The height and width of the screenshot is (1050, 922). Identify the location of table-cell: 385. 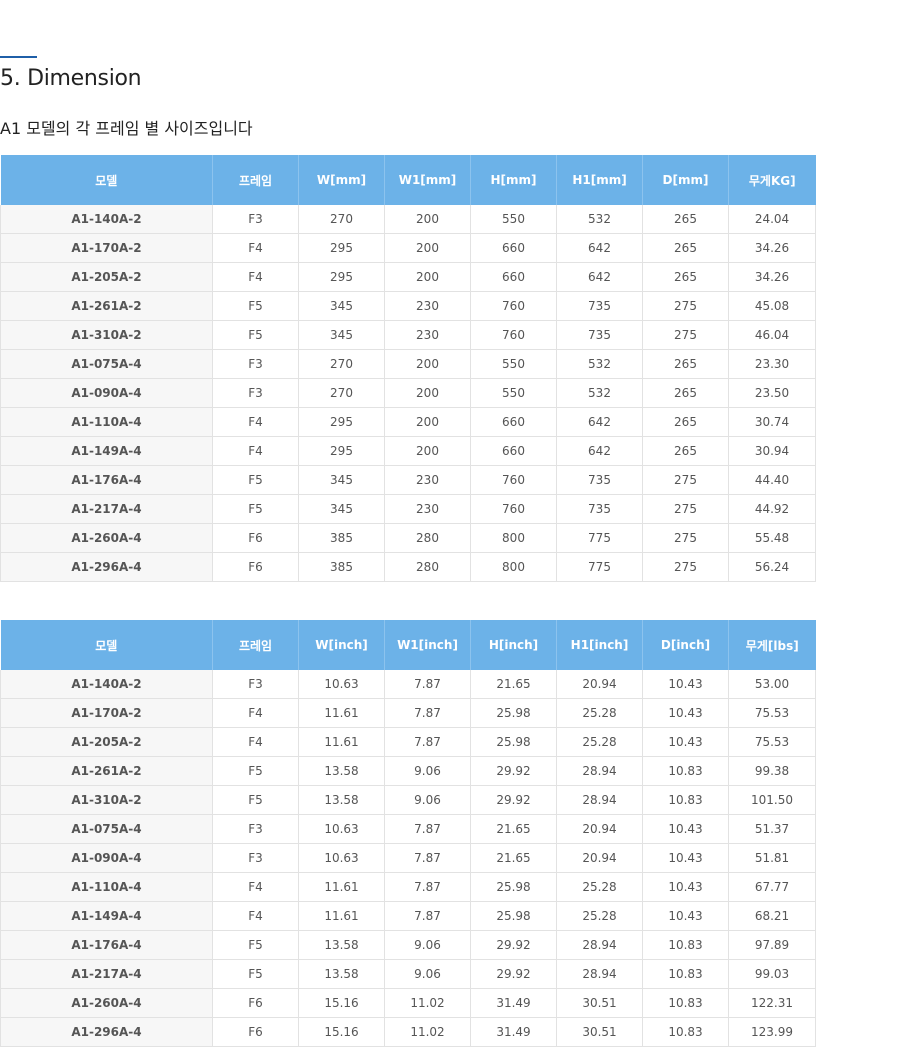
(341, 538).